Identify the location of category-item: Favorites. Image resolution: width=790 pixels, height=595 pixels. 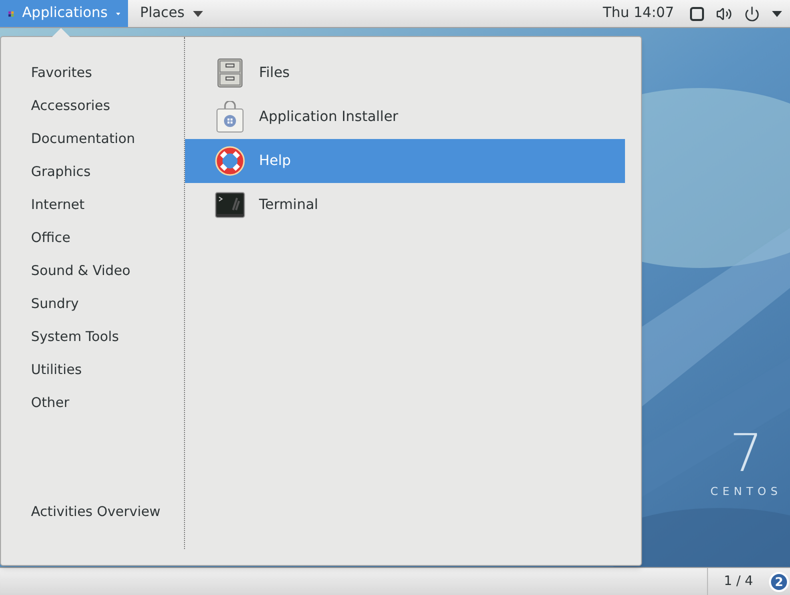
(92, 73).